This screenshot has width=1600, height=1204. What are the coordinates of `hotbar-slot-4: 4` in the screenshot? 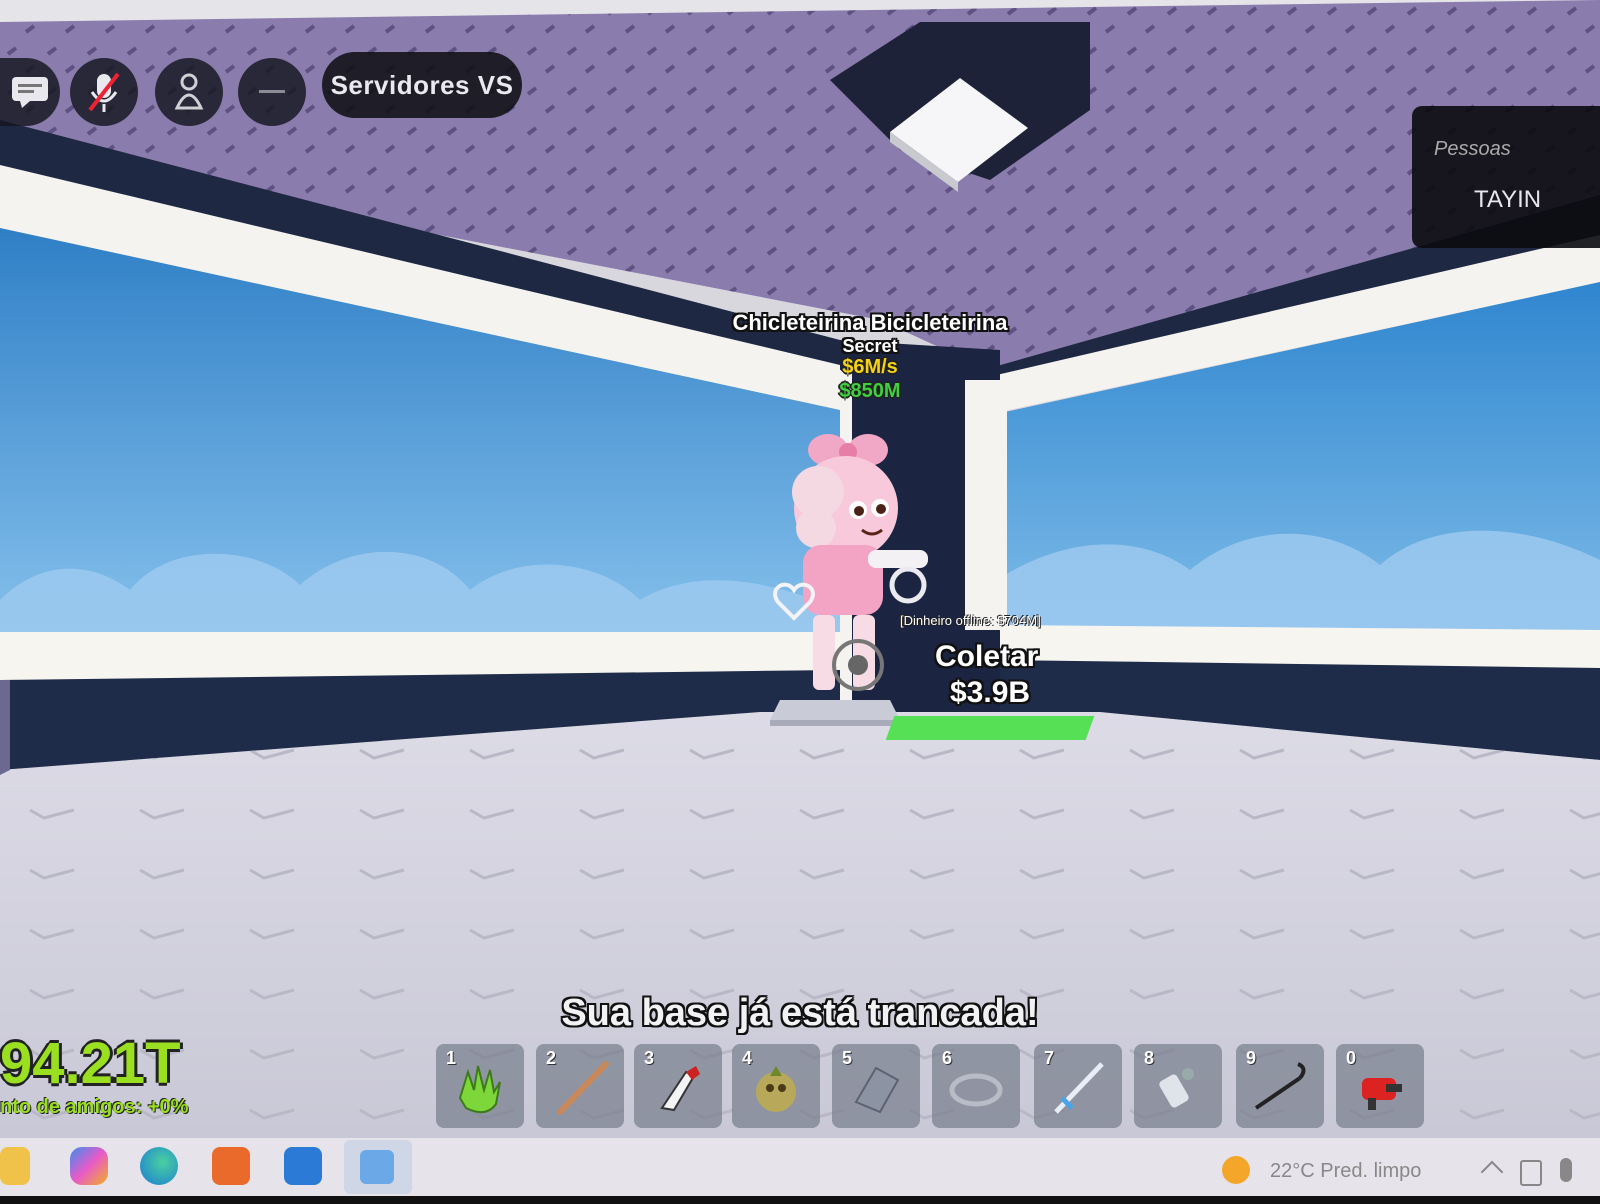 It's located at (776, 1086).